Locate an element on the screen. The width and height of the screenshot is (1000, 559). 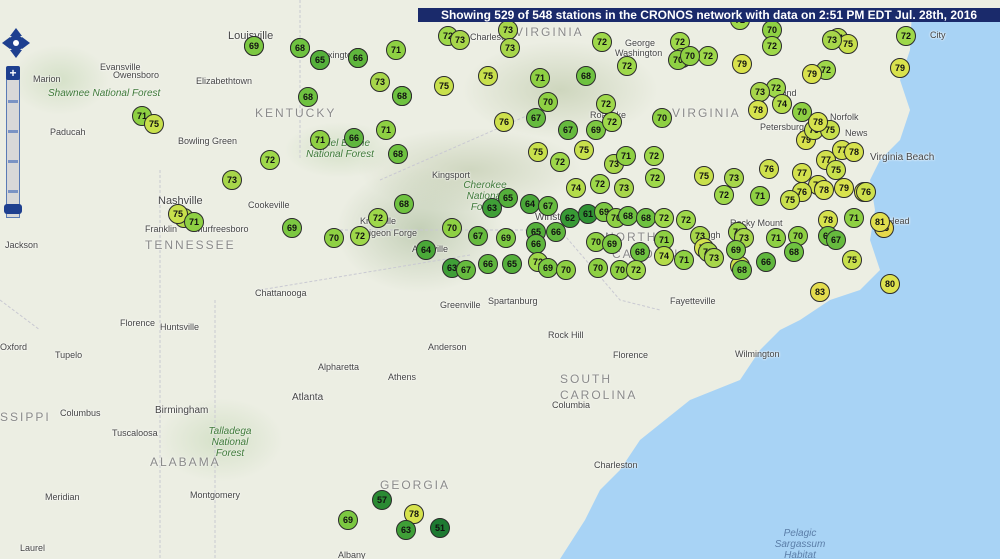
zoom-thumb is located at coordinates (13, 209).